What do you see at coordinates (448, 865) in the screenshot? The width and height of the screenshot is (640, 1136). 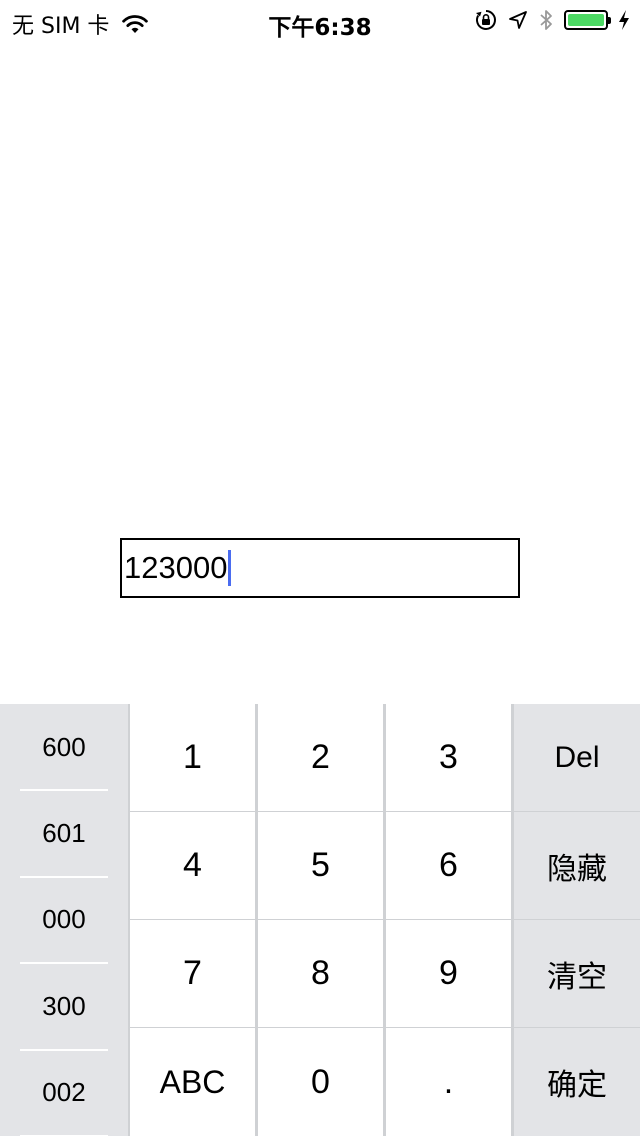 I see `key-6: 6` at bounding box center [448, 865].